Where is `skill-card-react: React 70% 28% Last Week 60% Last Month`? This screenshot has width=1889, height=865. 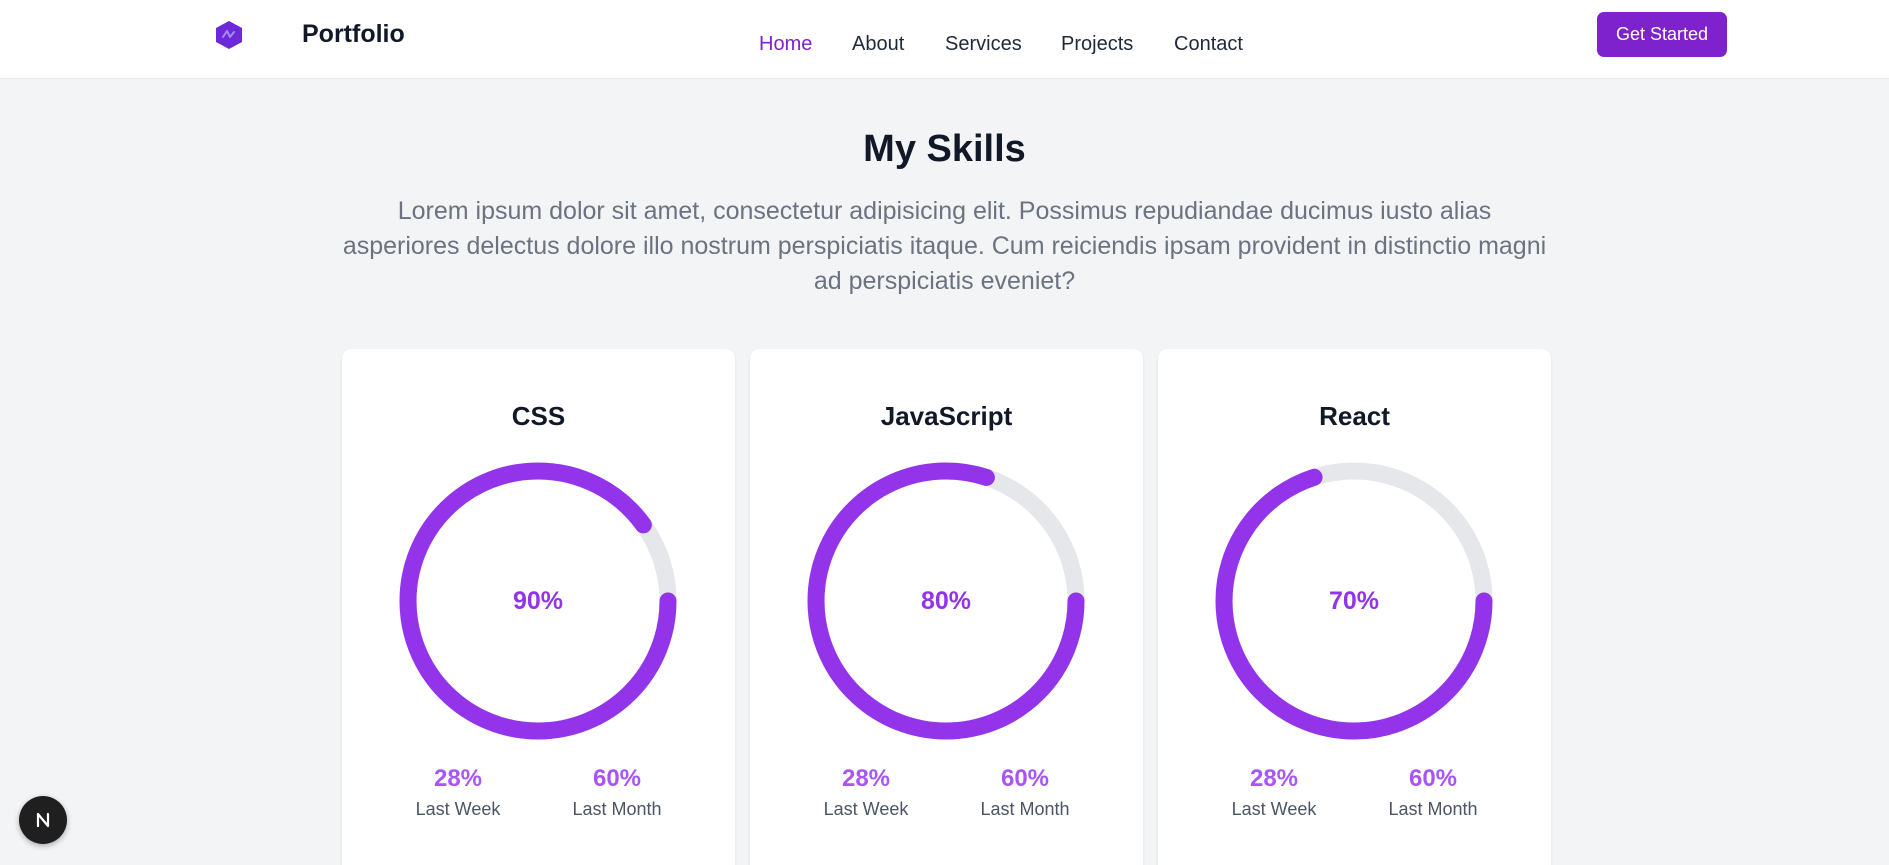
skill-card-react: React 70% 28% Last Week 60% Last Month is located at coordinates (1354, 607).